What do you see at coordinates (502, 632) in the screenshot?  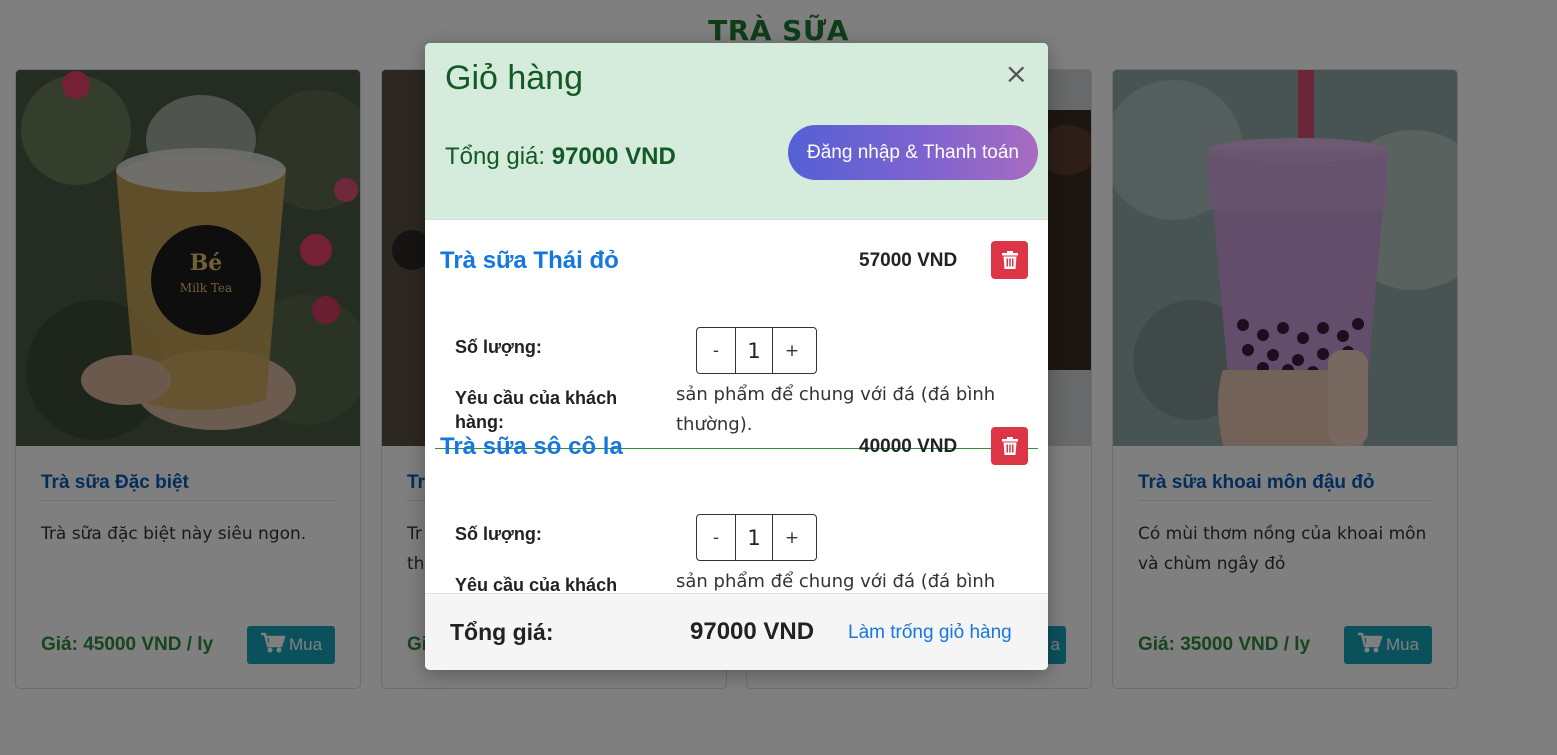 I see `footer-total-label: Tổng giá:` at bounding box center [502, 632].